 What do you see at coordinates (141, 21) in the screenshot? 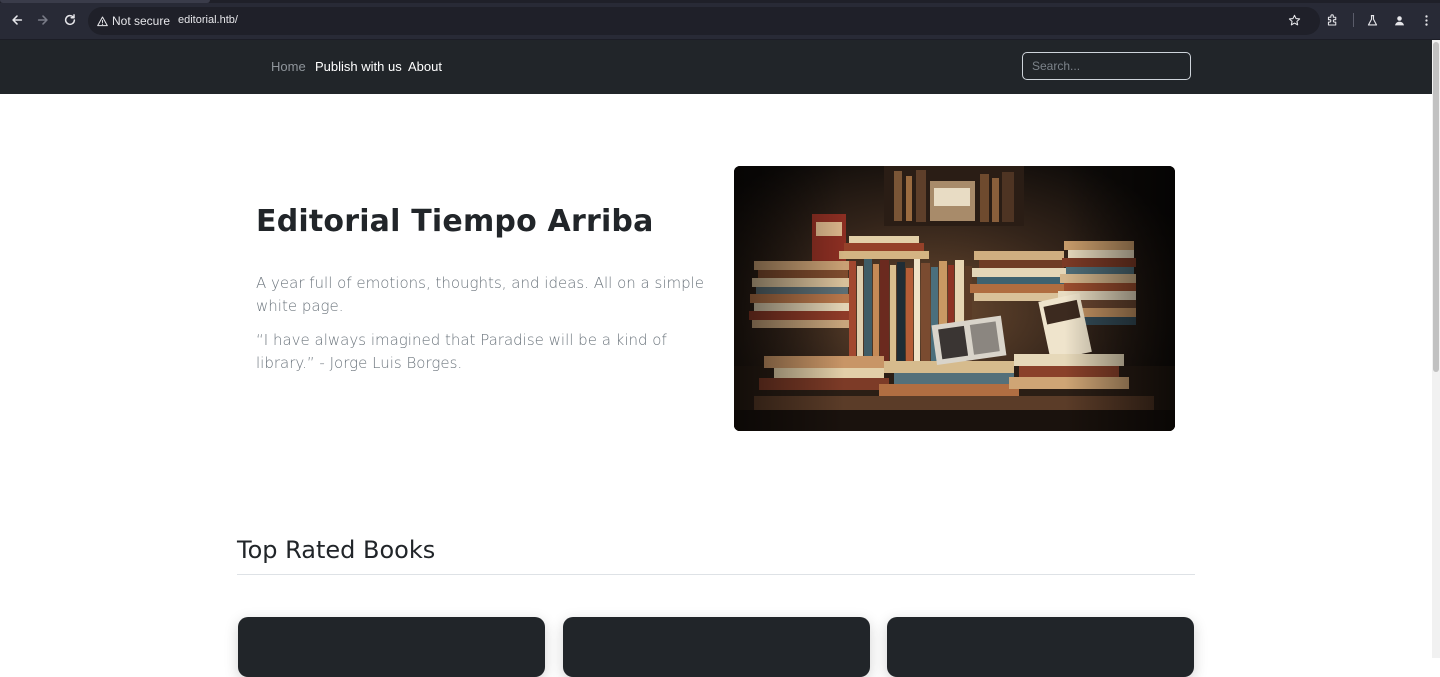
I see `security-label: Not secure` at bounding box center [141, 21].